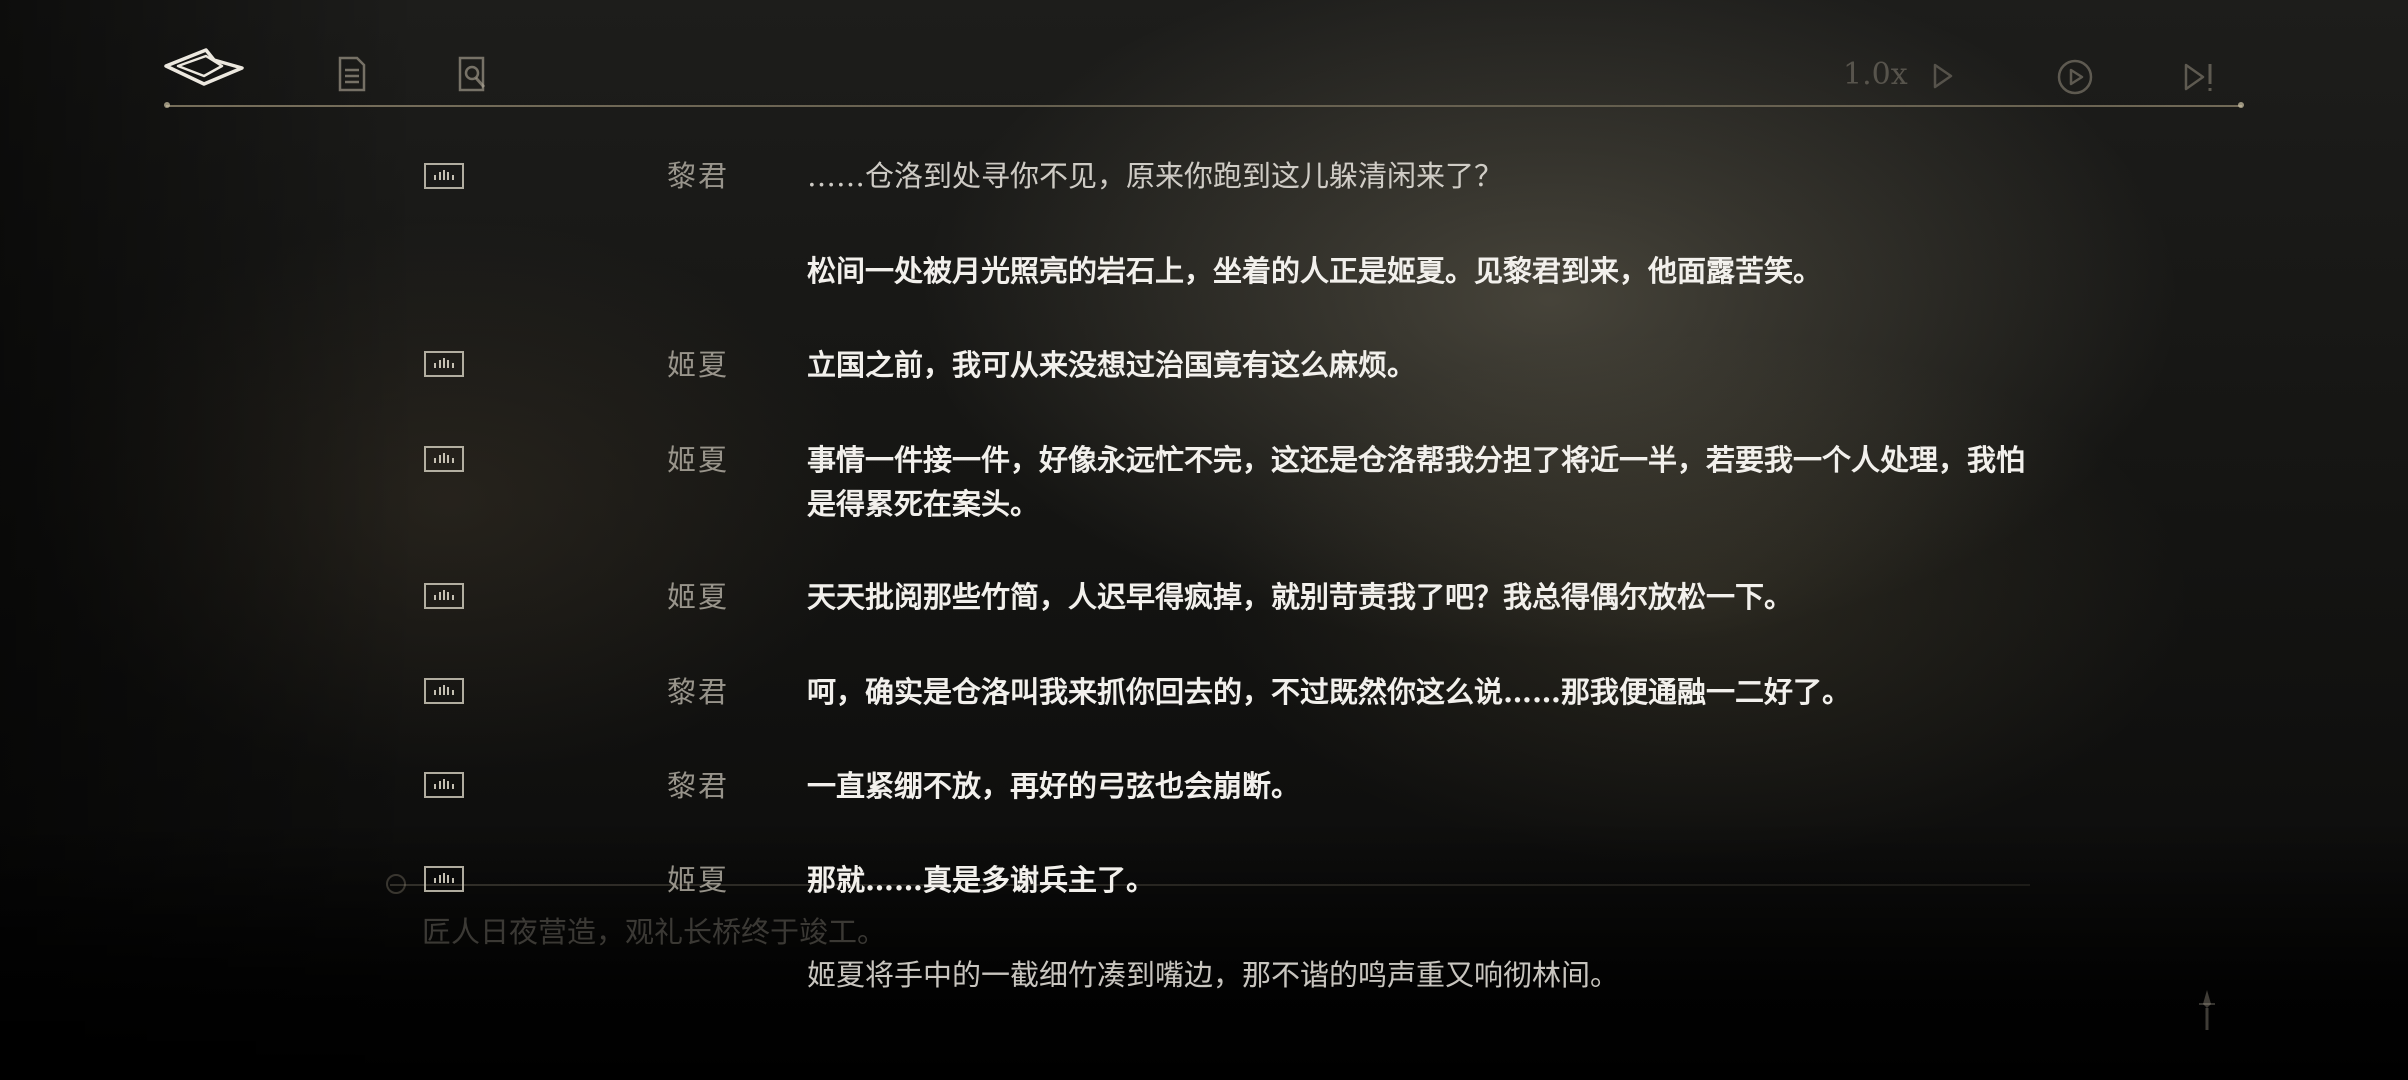 The height and width of the screenshot is (1080, 2408). Describe the element at coordinates (1112, 365) in the screenshot. I see `dialogue-text: 立国之前，我可从来没想过治国竟有这么麻烦。` at that location.